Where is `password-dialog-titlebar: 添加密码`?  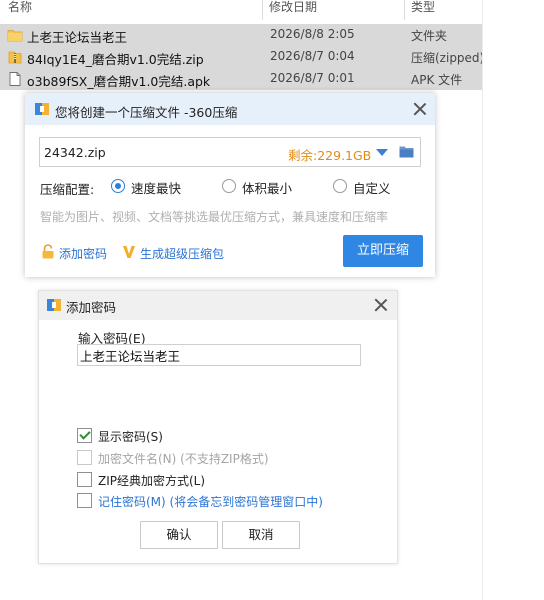
password-dialog-titlebar: 添加密码 is located at coordinates (218, 305).